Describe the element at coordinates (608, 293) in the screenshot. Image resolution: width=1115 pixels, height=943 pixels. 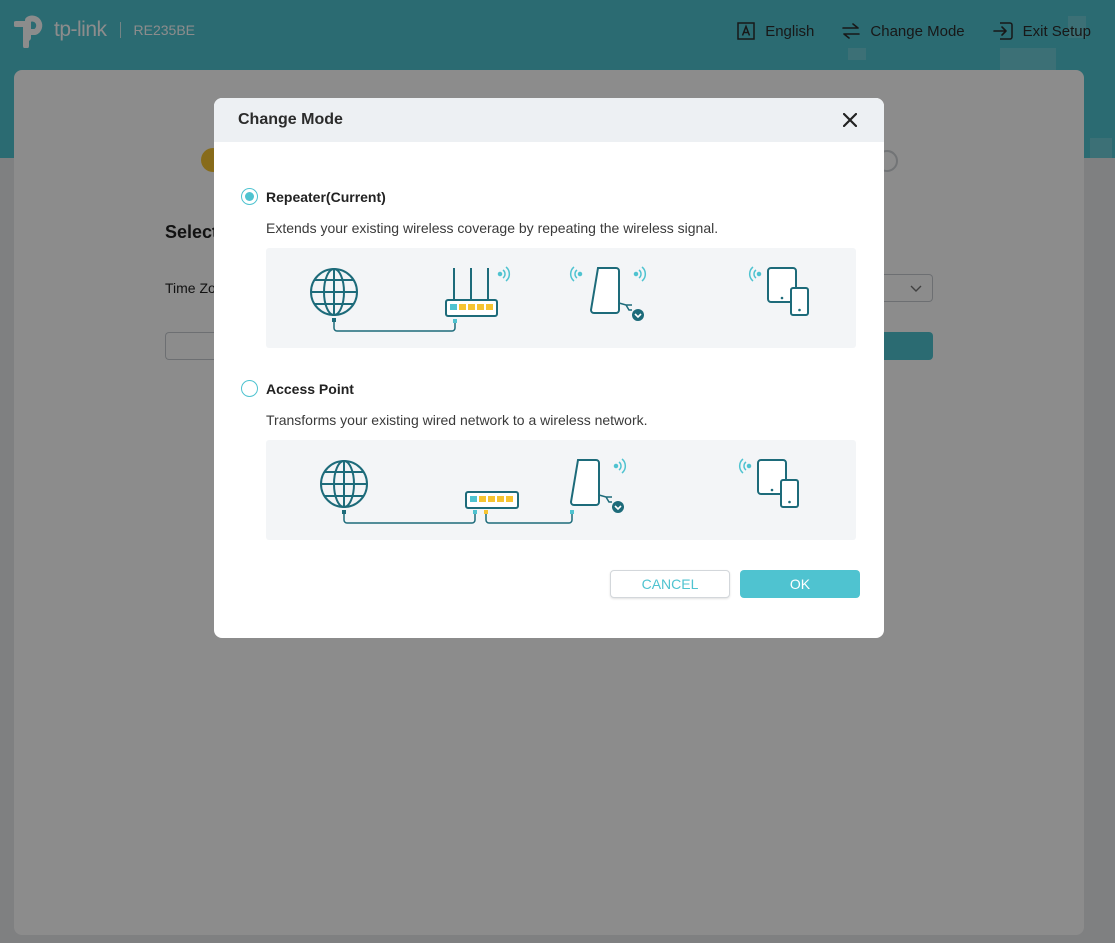
I see `range-extender-icon` at that location.